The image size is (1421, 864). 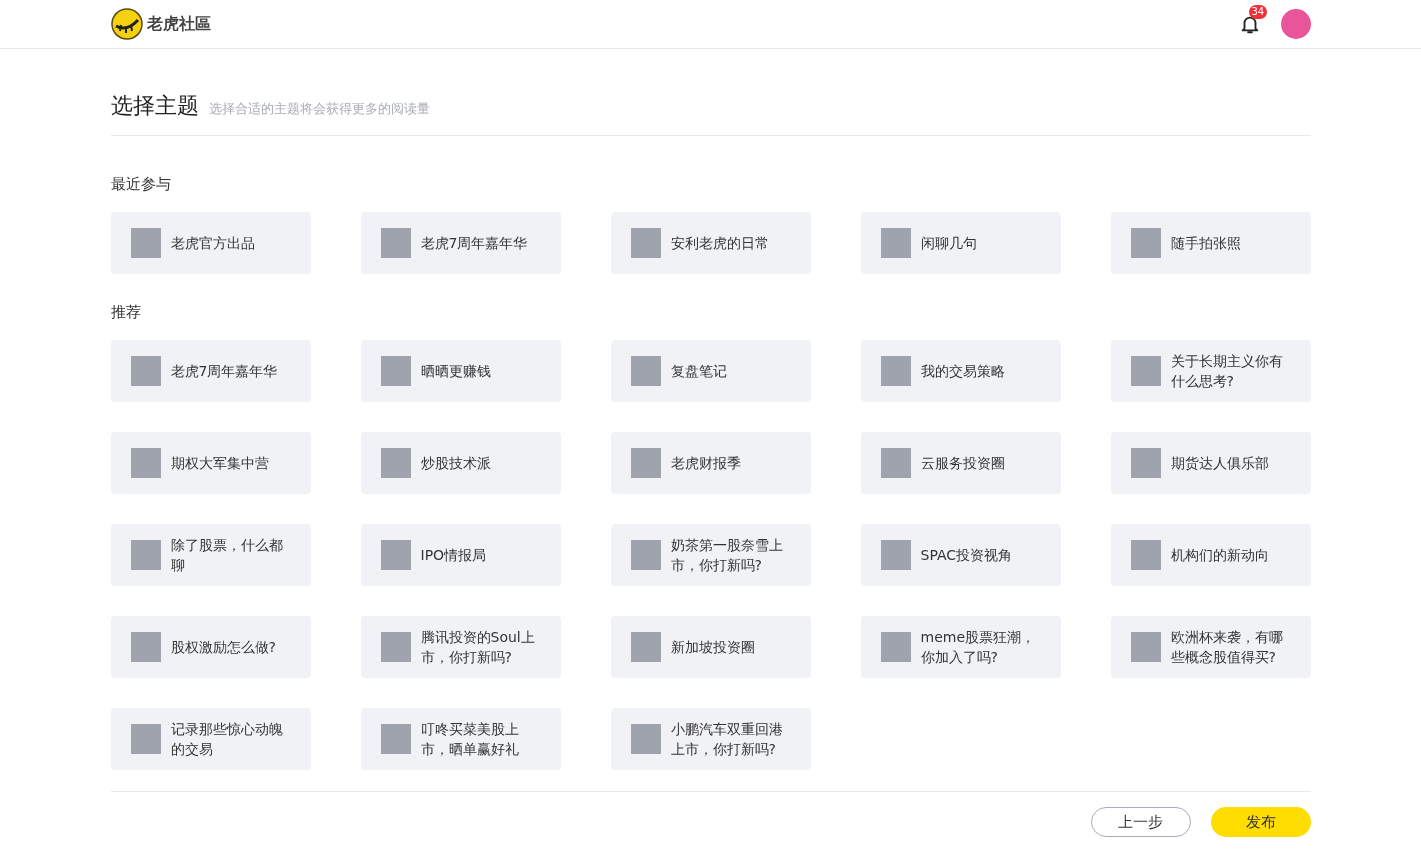 What do you see at coordinates (719, 243) in the screenshot?
I see `topic-name: 安利老虎的日常` at bounding box center [719, 243].